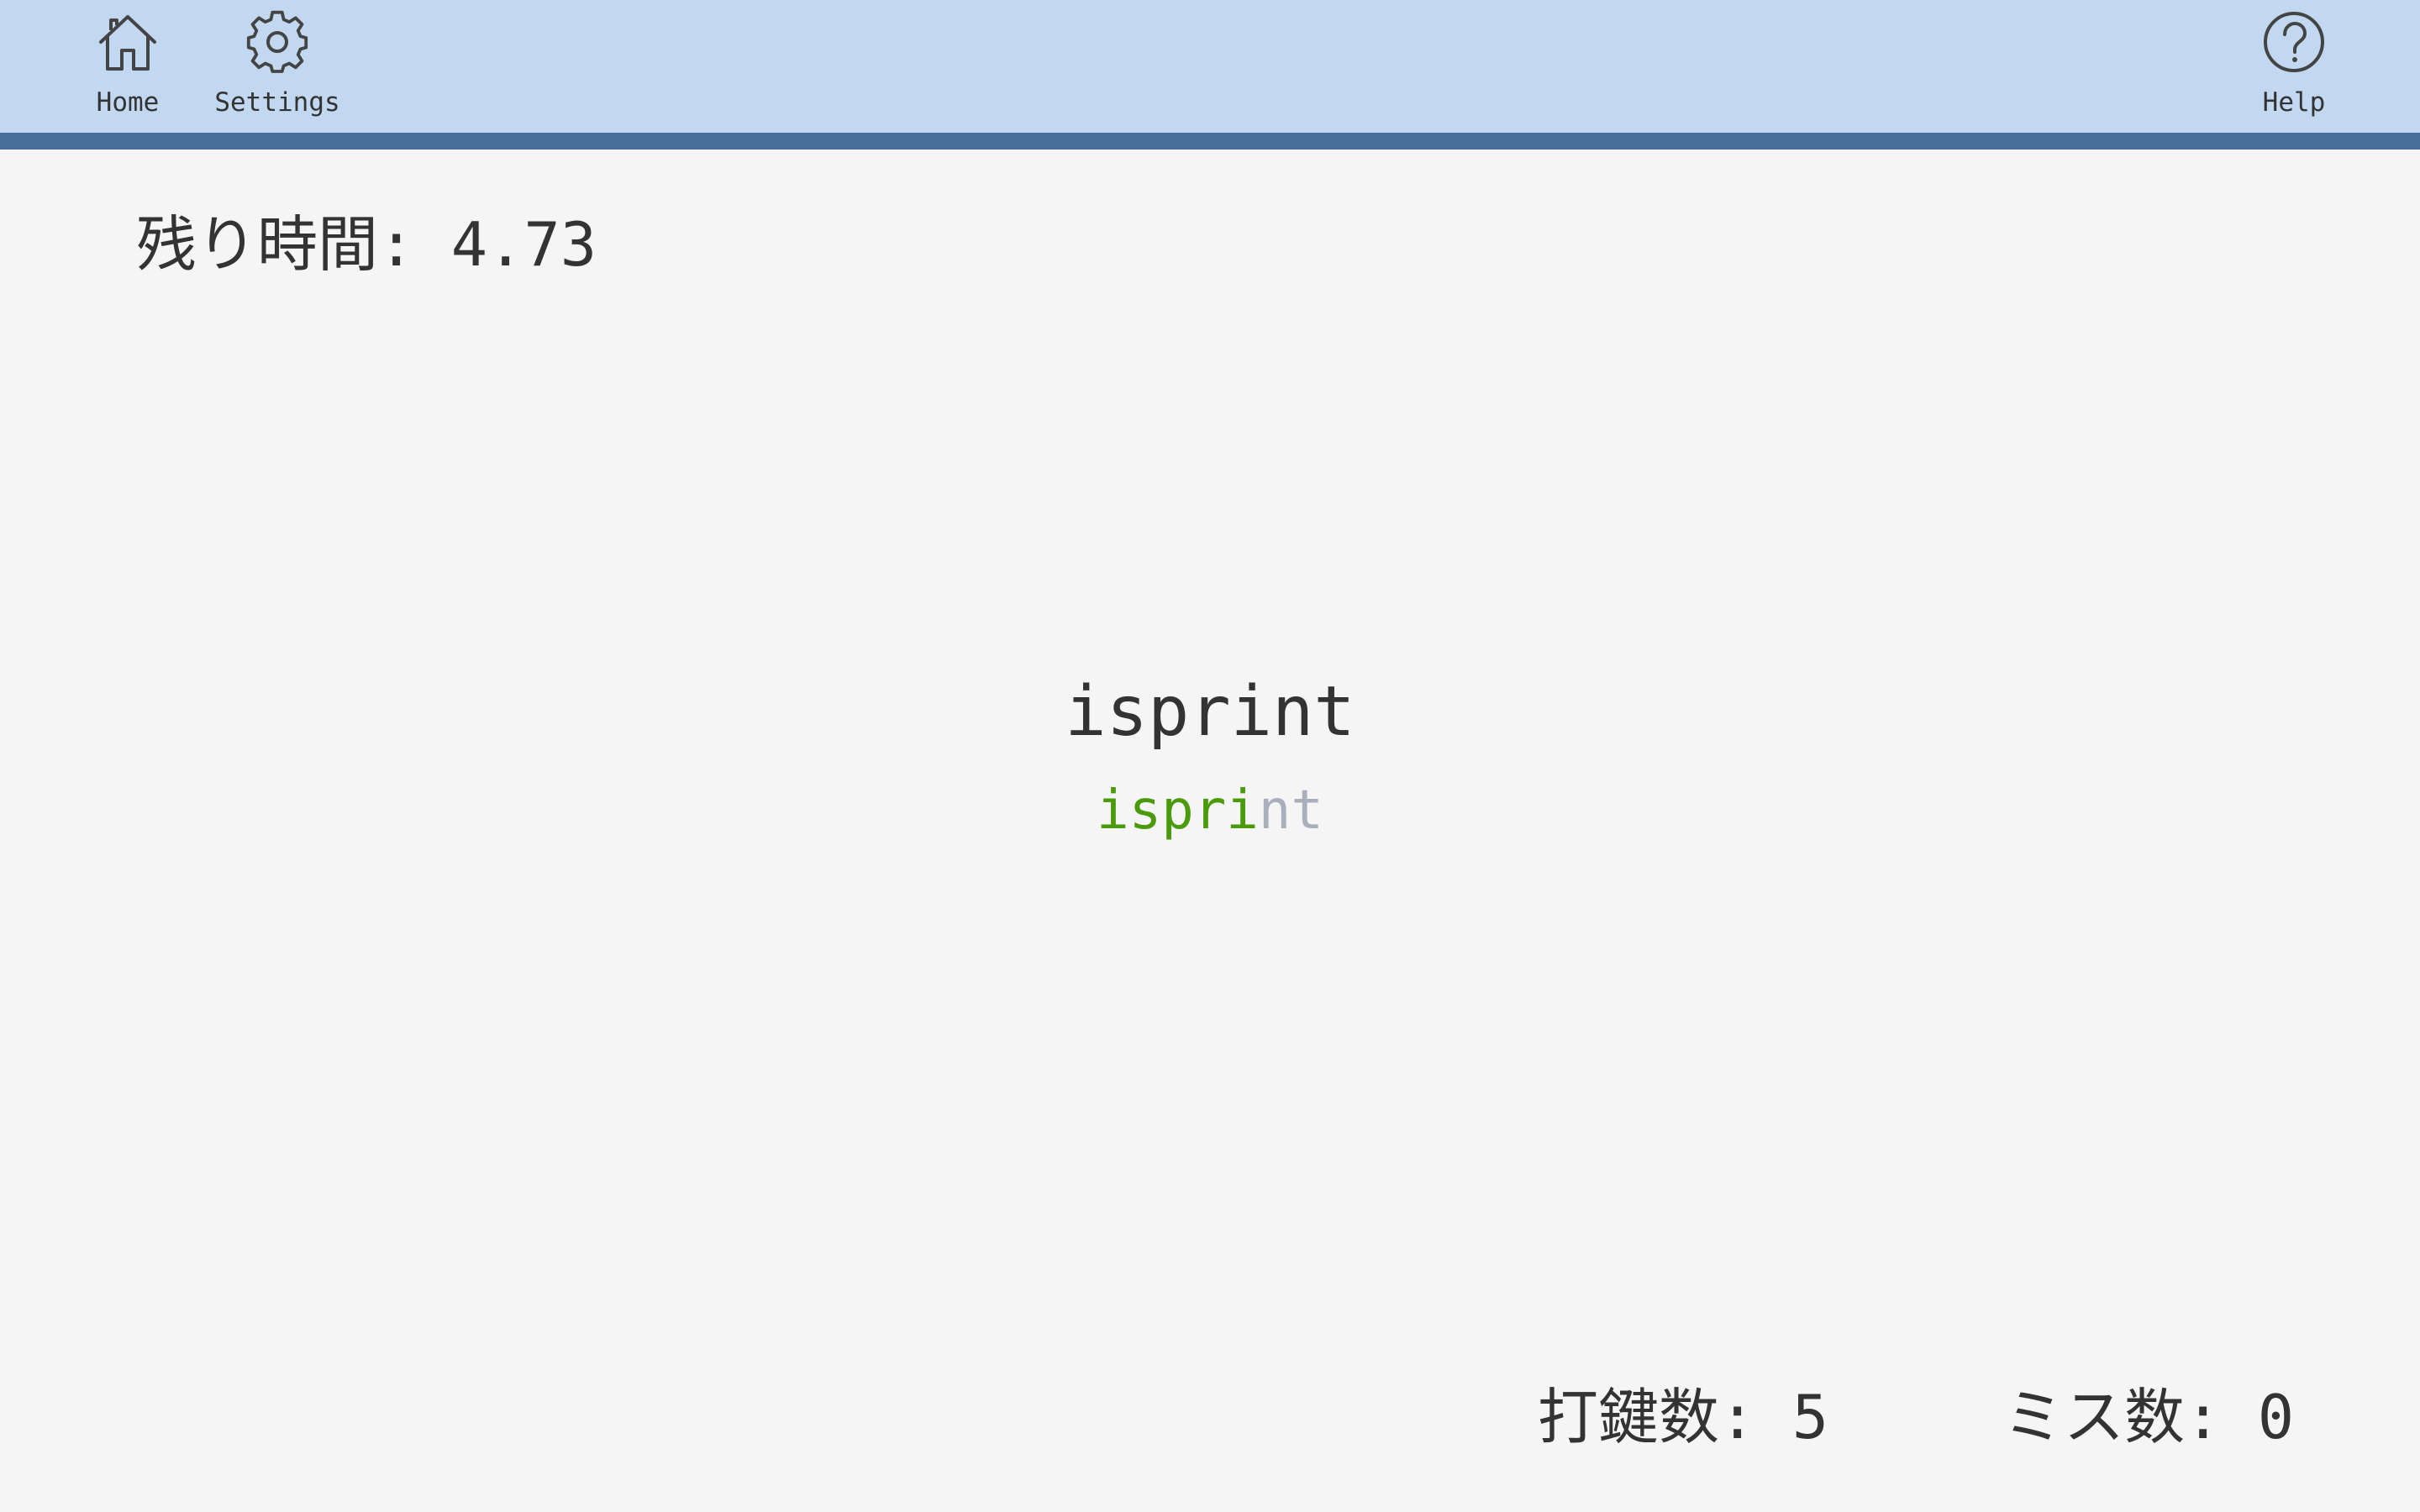  I want to click on miss-count: ミス数: 0, so click(2148, 1412).